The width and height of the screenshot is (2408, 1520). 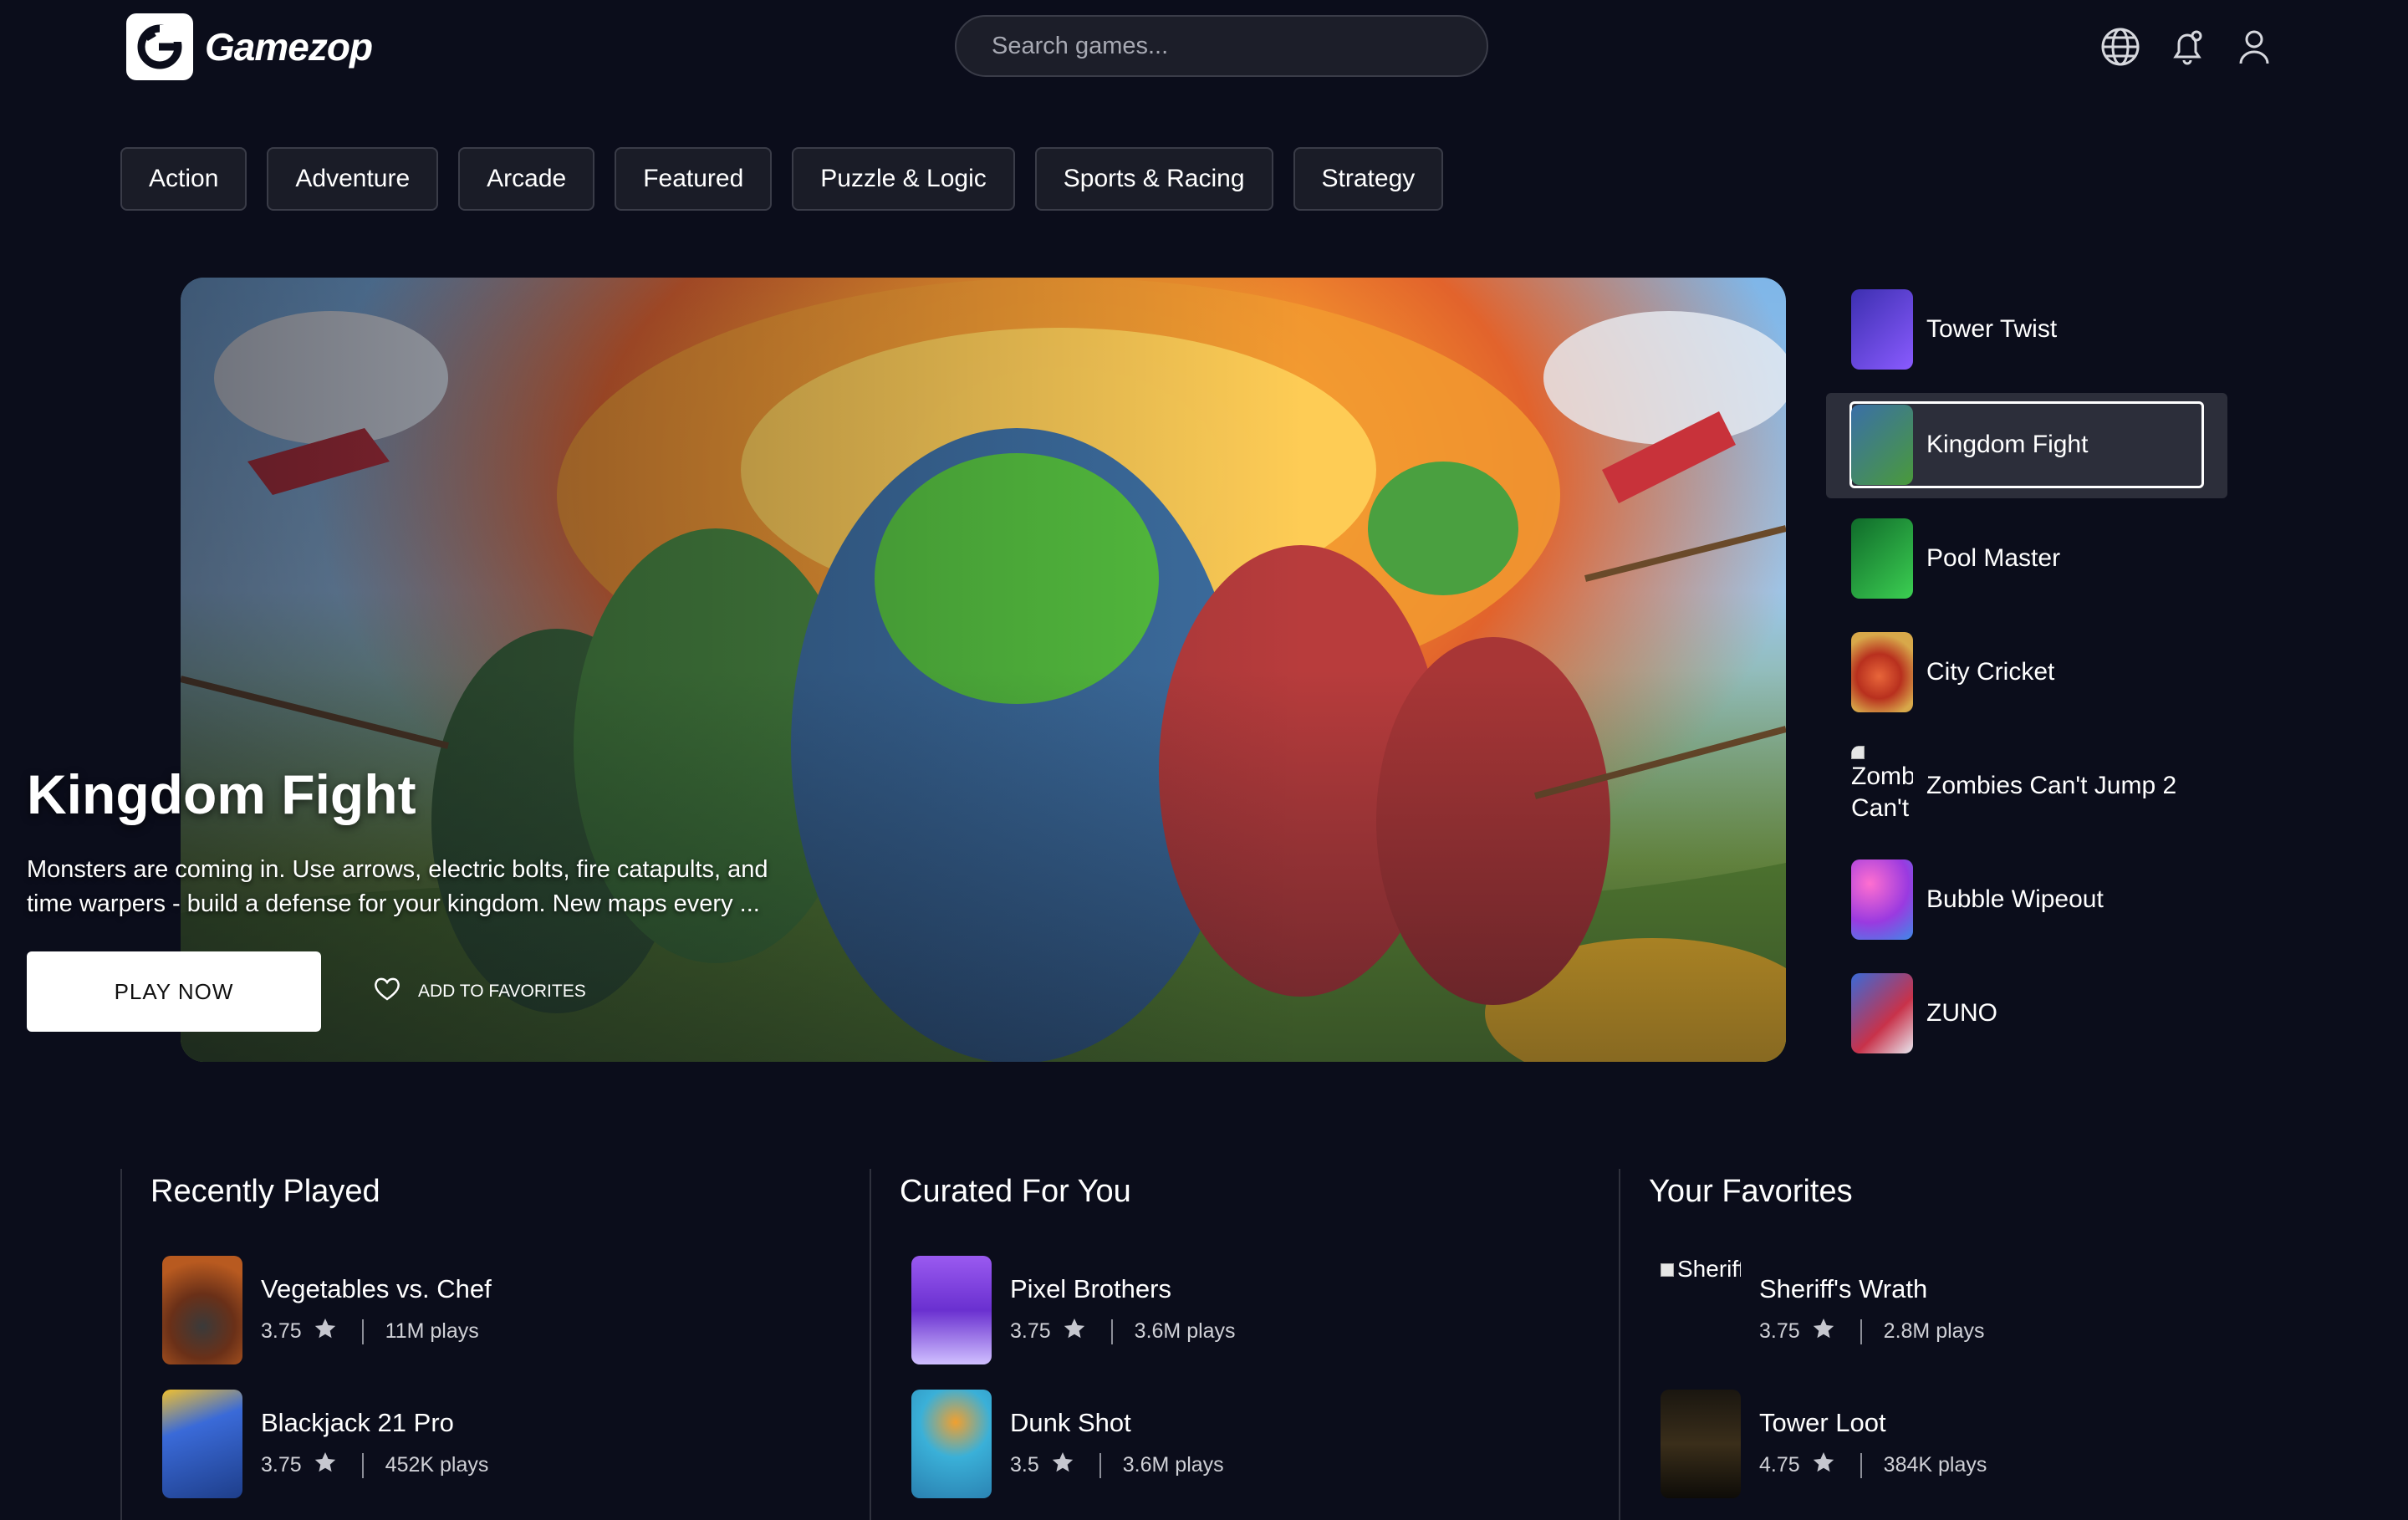 What do you see at coordinates (1993, 558) in the screenshot?
I see `featured-item-label: Pool Master` at bounding box center [1993, 558].